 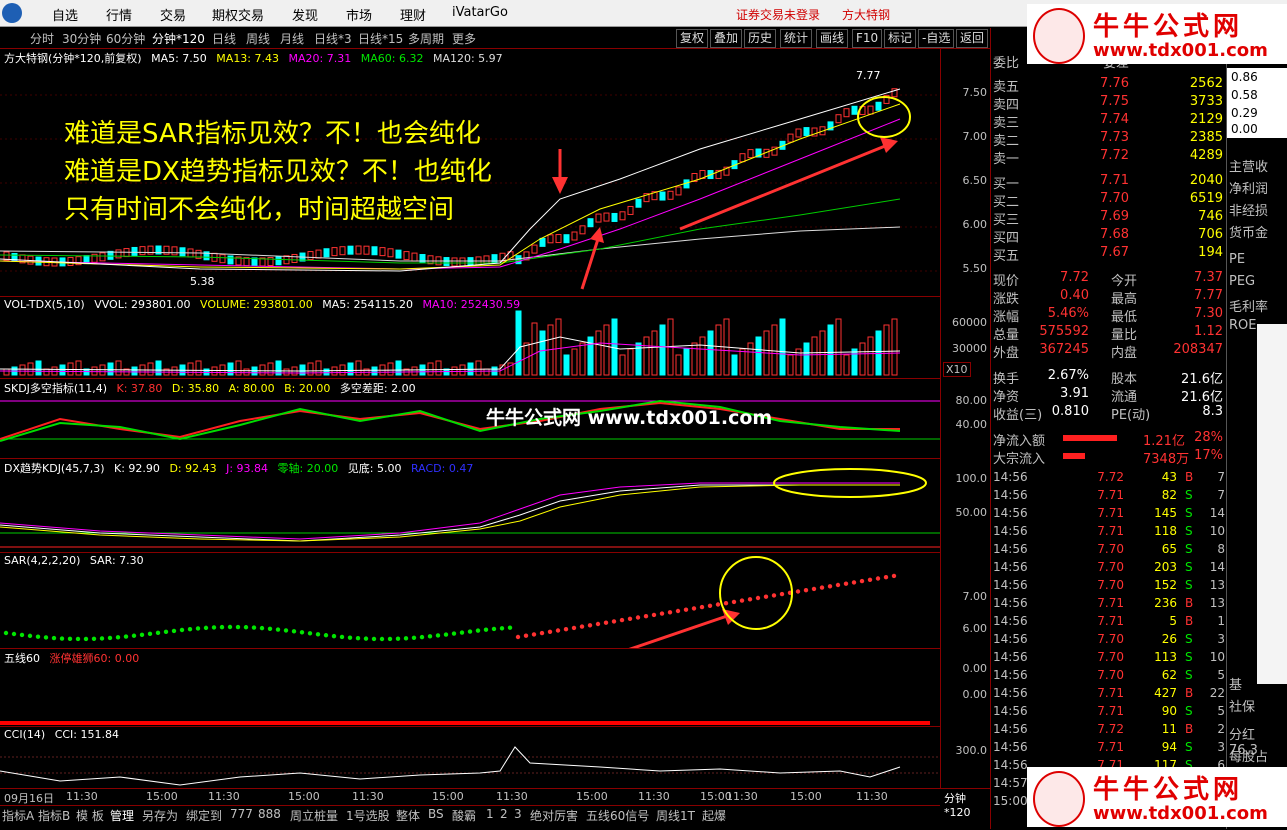 I want to click on btn-diejia: 叠加, so click(x=726, y=38).